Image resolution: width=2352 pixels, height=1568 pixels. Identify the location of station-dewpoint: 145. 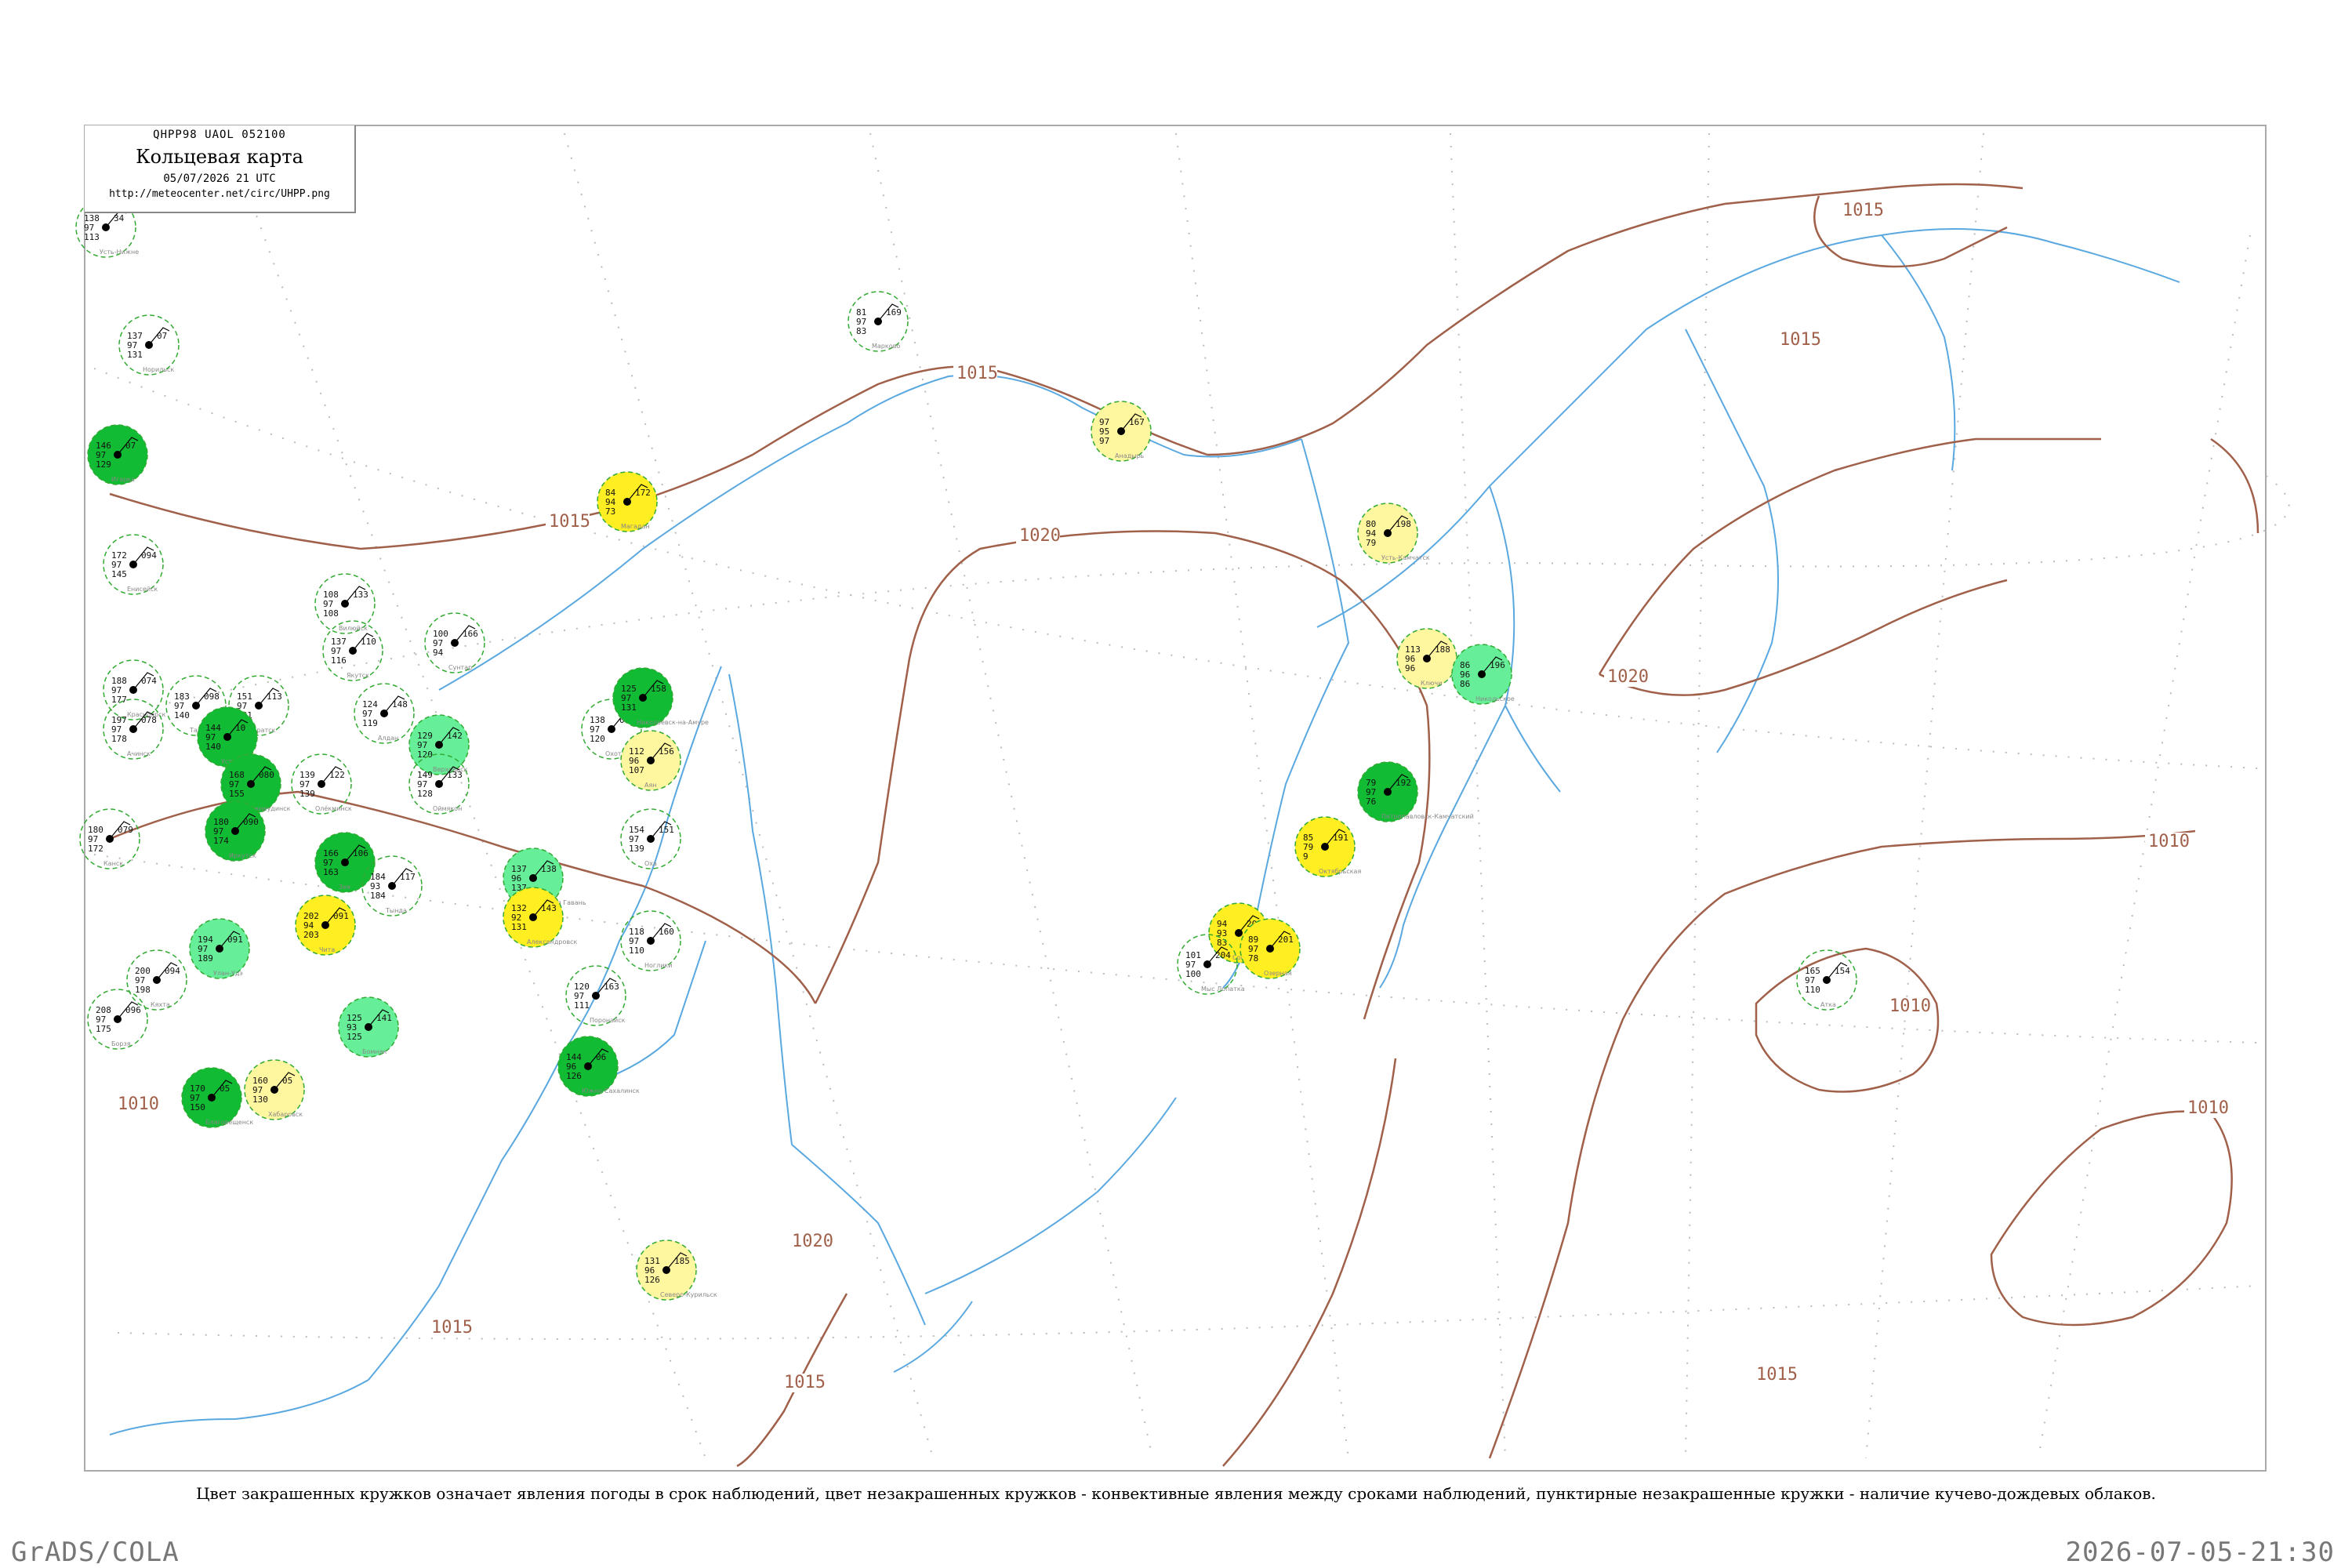
(119, 574).